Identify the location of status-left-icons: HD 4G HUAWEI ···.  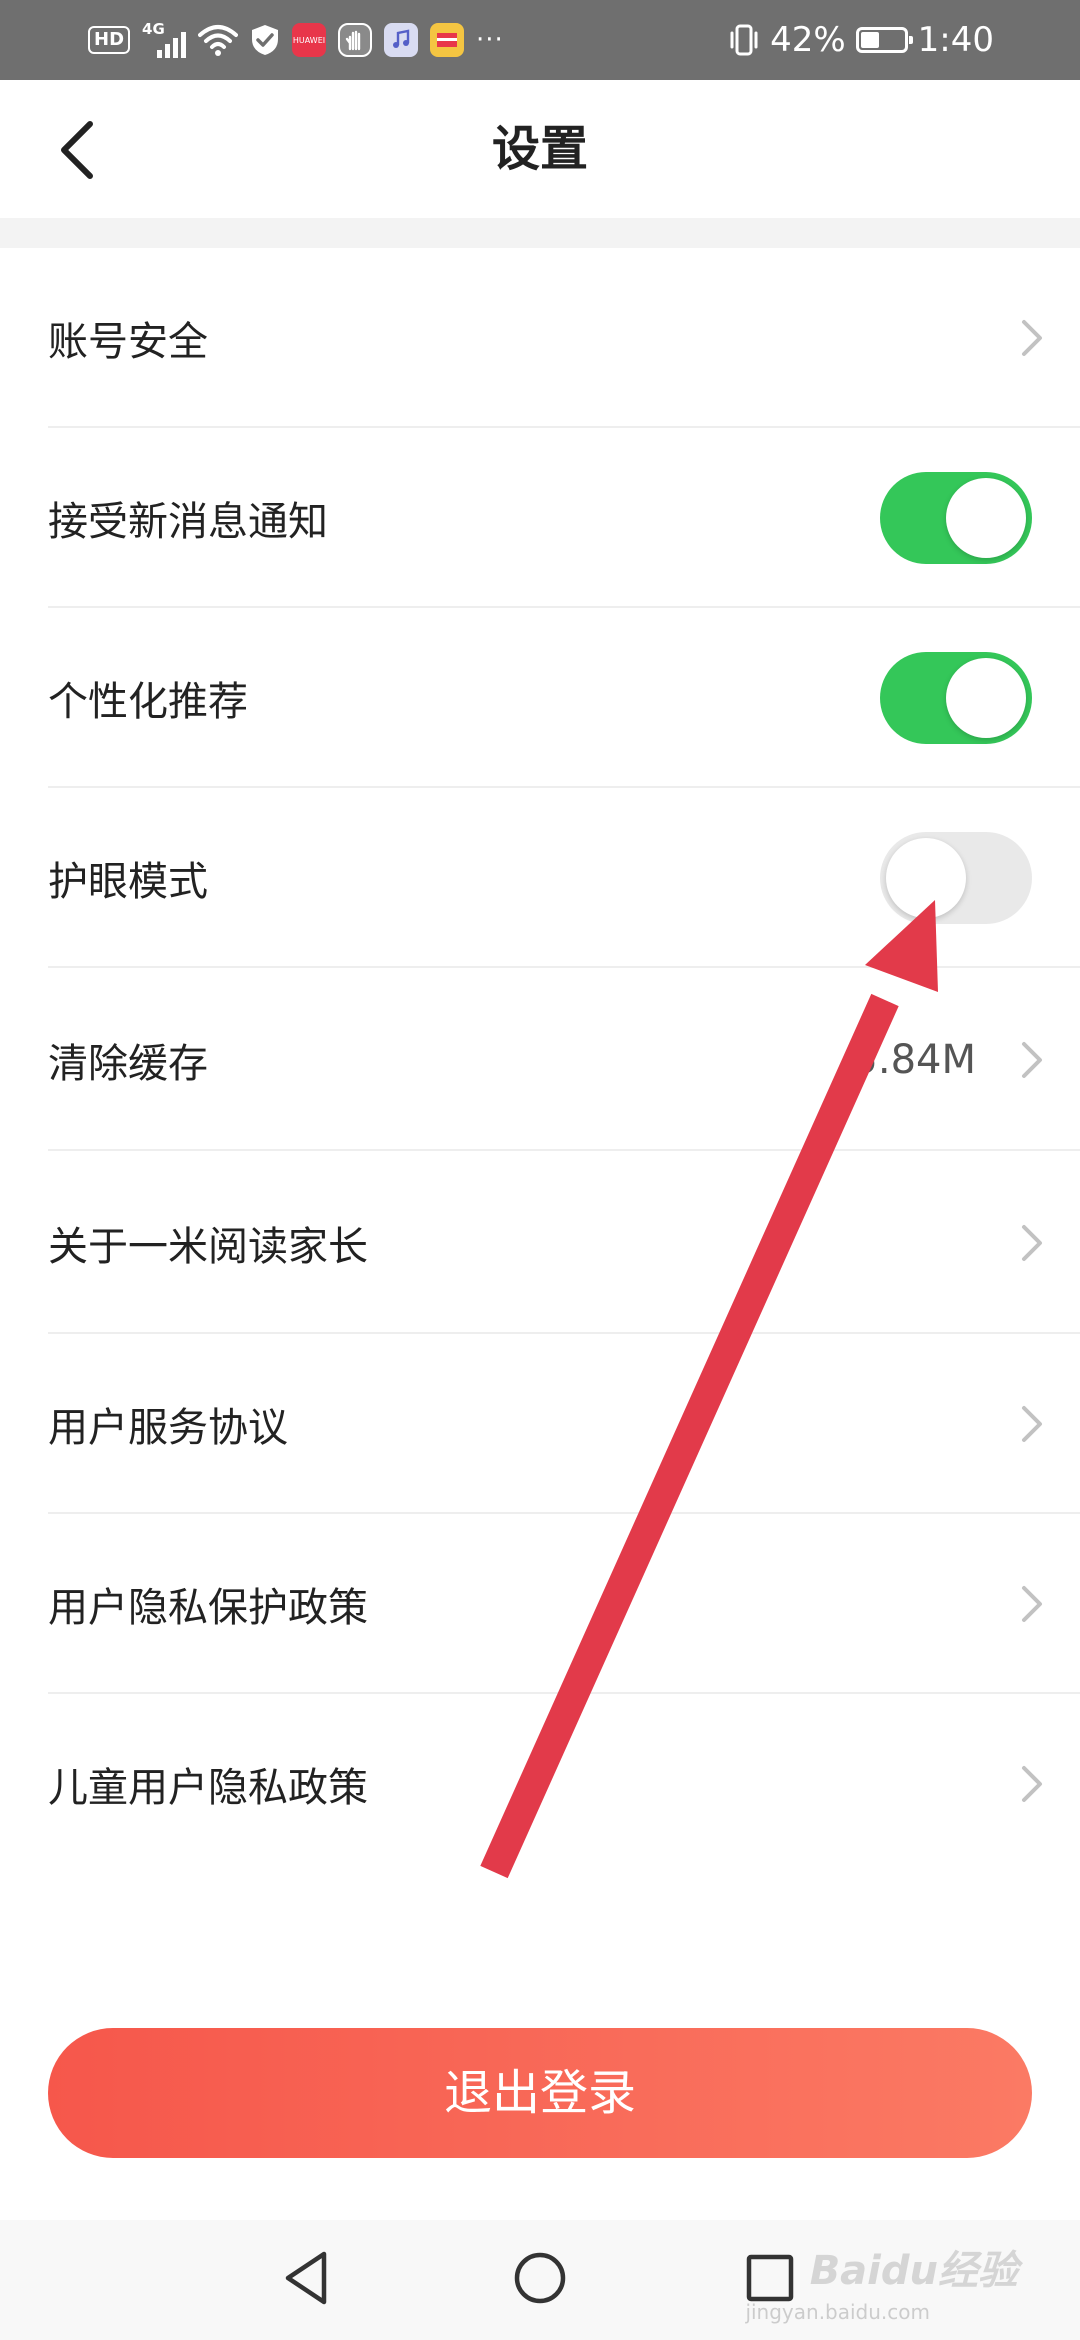
(296, 40).